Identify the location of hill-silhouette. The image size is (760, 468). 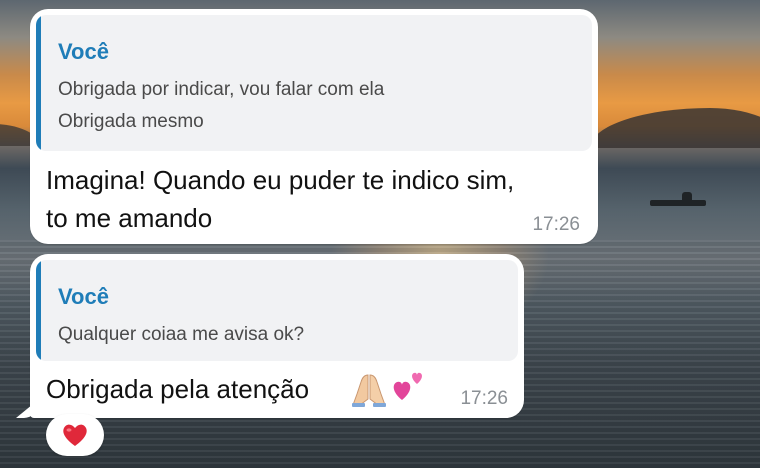
(675, 128).